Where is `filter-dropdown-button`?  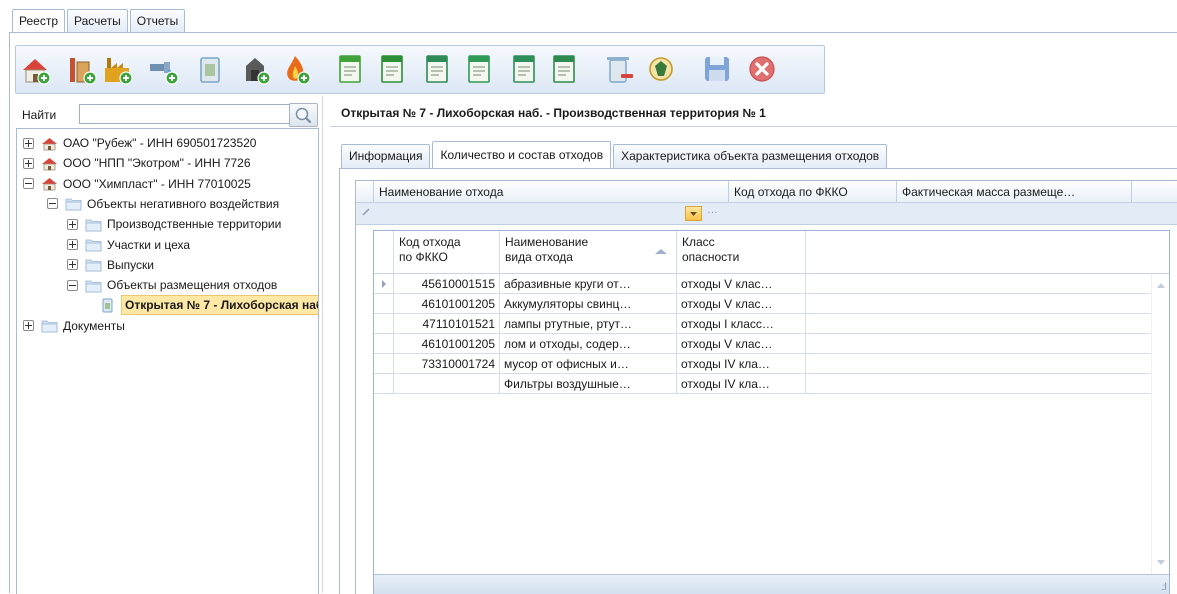
filter-dropdown-button is located at coordinates (693, 213).